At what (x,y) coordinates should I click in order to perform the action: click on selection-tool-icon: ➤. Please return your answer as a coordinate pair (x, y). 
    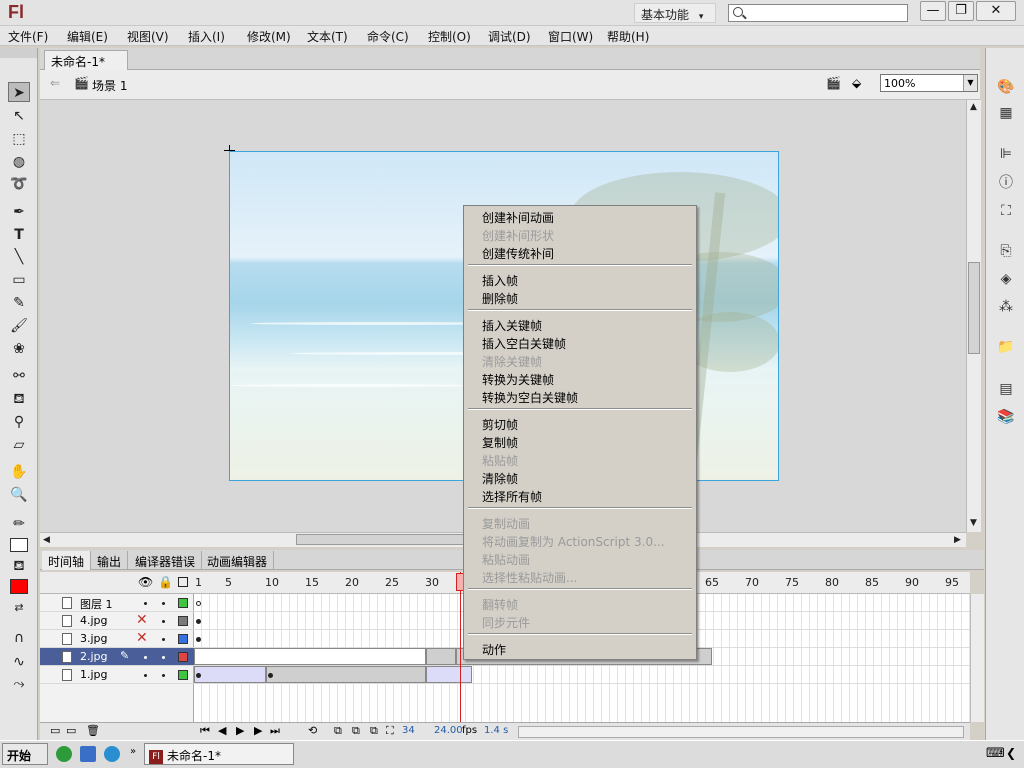
    Looking at the image, I should click on (19, 92).